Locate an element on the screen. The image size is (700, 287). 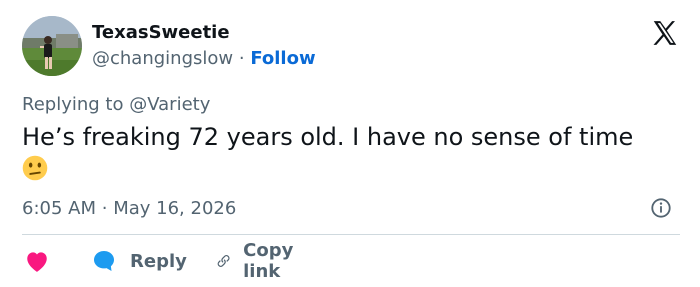
divider is located at coordinates (351, 234).